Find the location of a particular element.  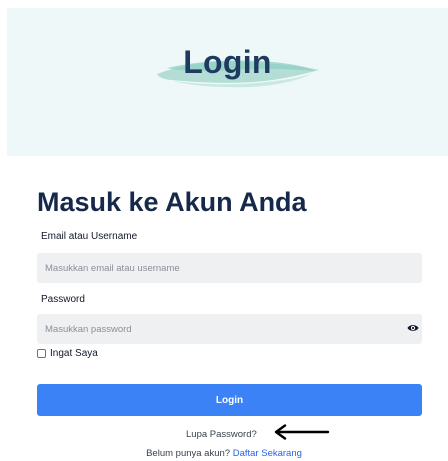

password-field is located at coordinates (229, 329).